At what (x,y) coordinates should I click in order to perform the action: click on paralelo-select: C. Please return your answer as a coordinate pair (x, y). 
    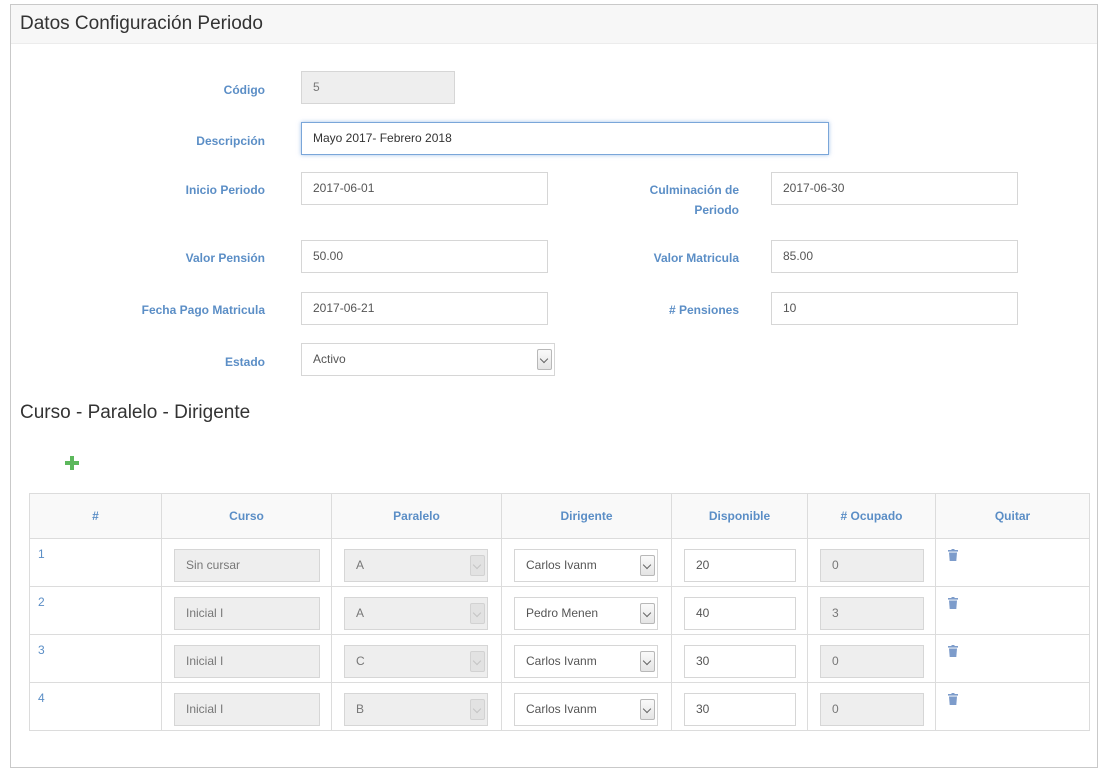
    Looking at the image, I should click on (416, 661).